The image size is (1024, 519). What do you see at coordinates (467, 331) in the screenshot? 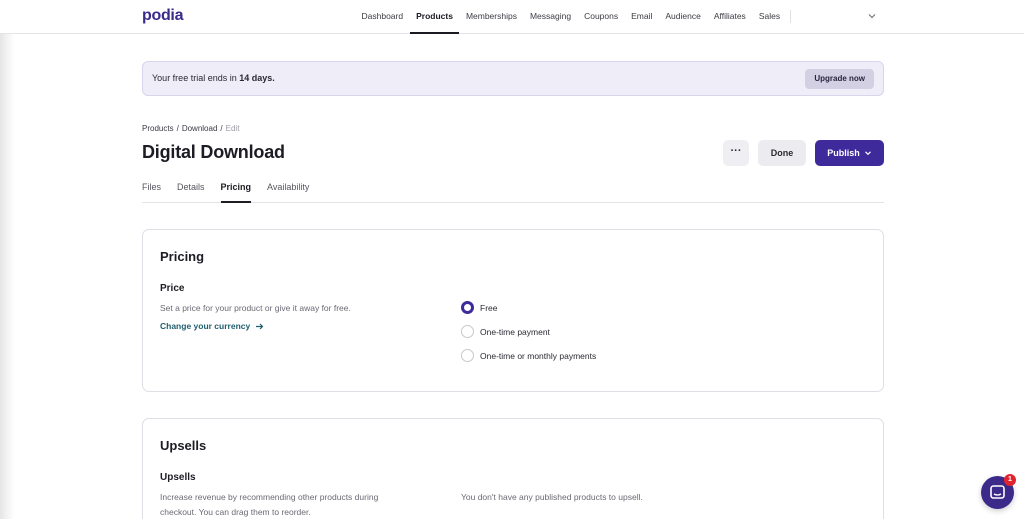
I see `radio-one-time` at bounding box center [467, 331].